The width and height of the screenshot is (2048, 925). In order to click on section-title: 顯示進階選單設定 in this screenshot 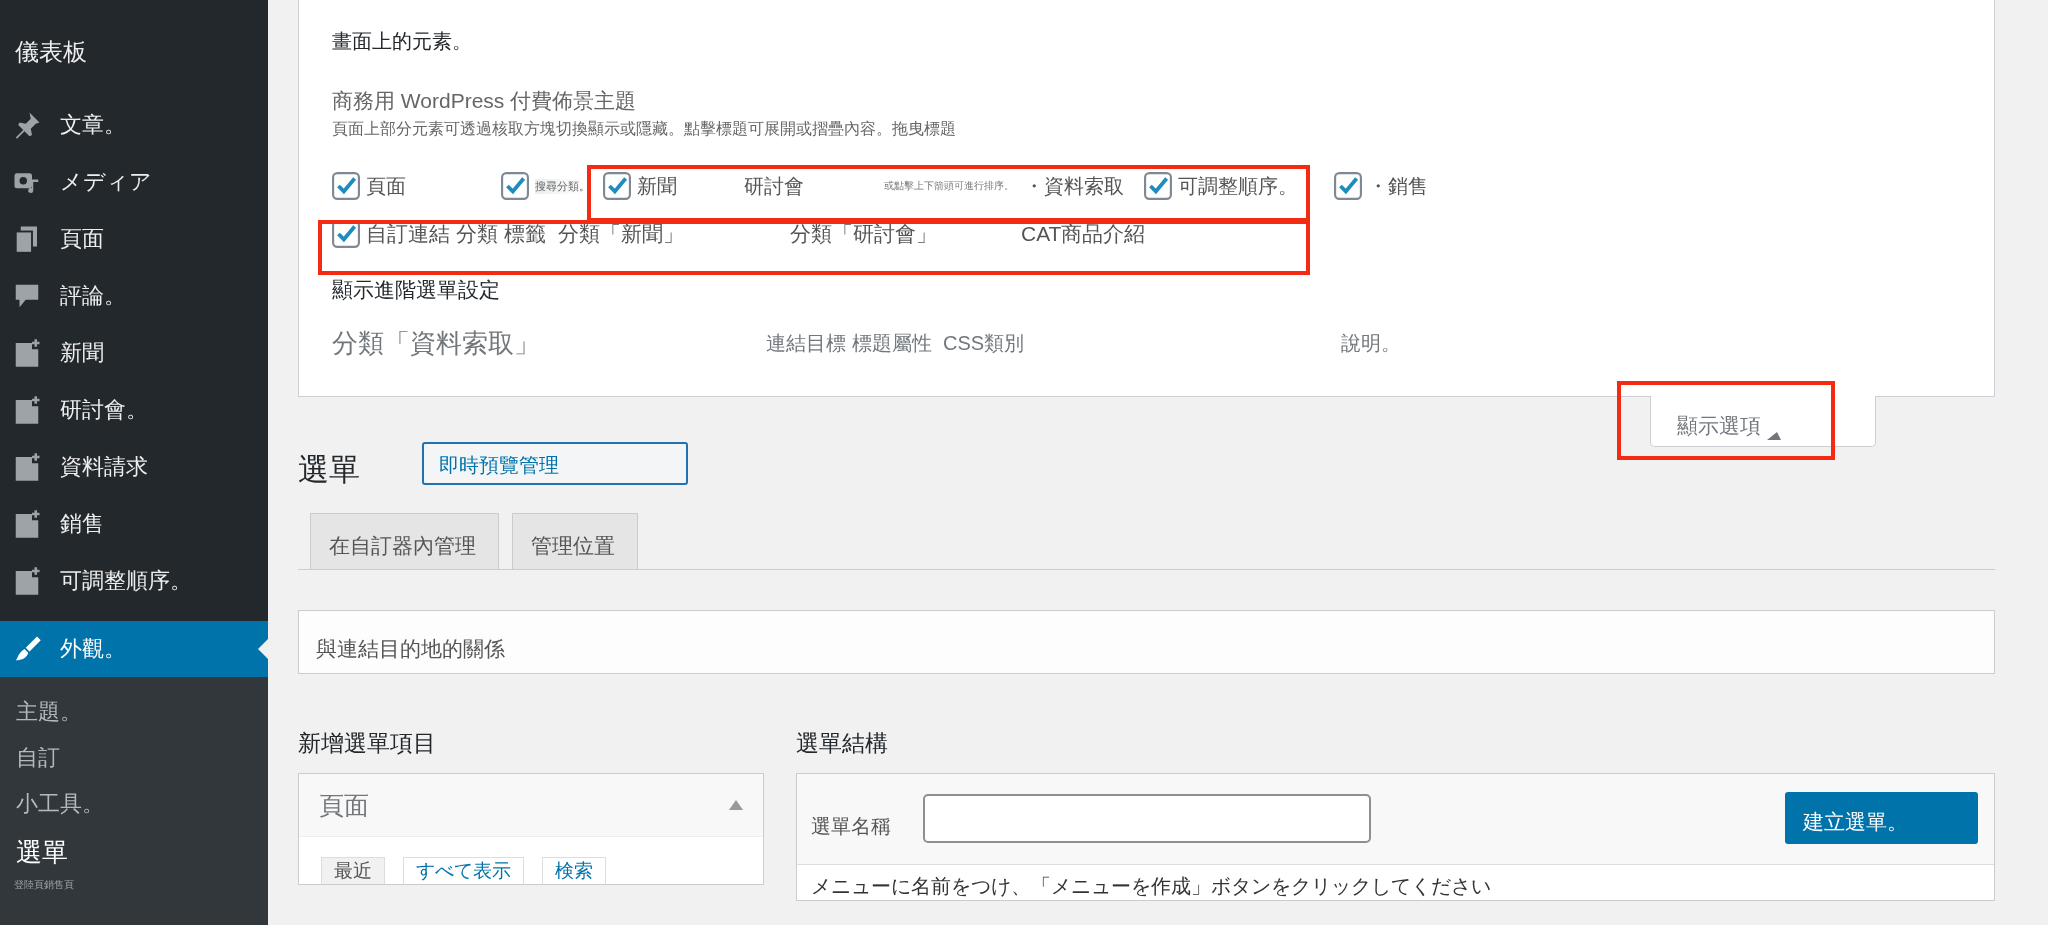, I will do `click(416, 290)`.